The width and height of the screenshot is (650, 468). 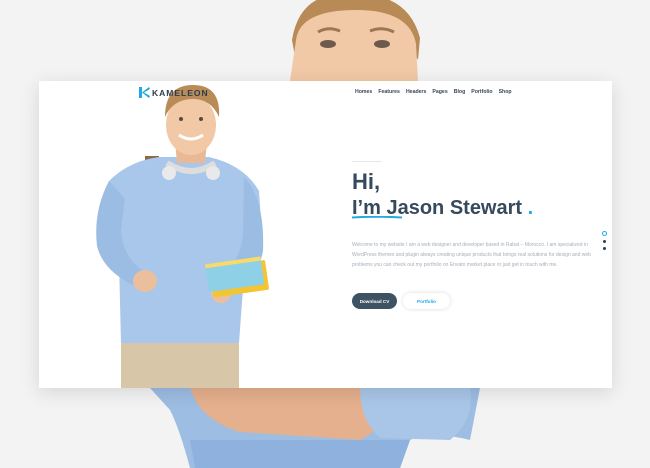 What do you see at coordinates (366, 181) in the screenshot?
I see `hero-greeting: Hi,` at bounding box center [366, 181].